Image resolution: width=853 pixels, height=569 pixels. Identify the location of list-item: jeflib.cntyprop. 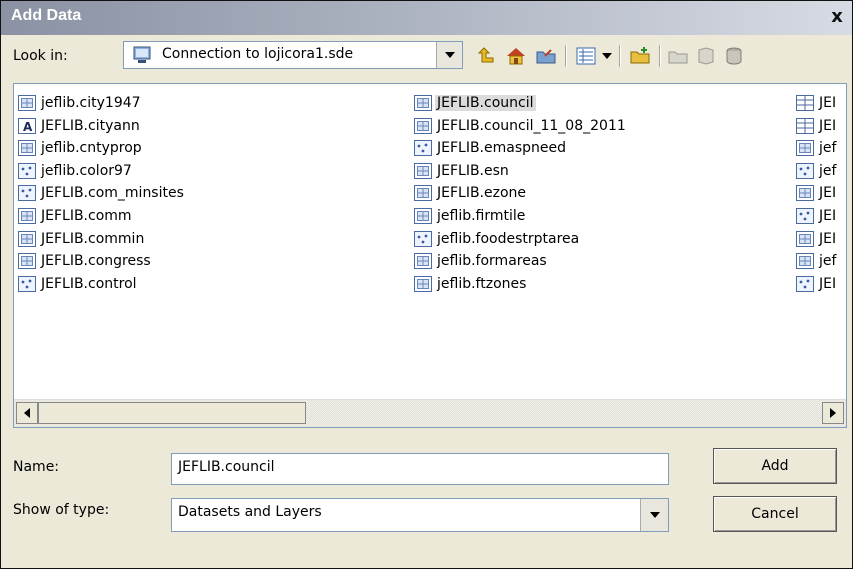
(81, 148).